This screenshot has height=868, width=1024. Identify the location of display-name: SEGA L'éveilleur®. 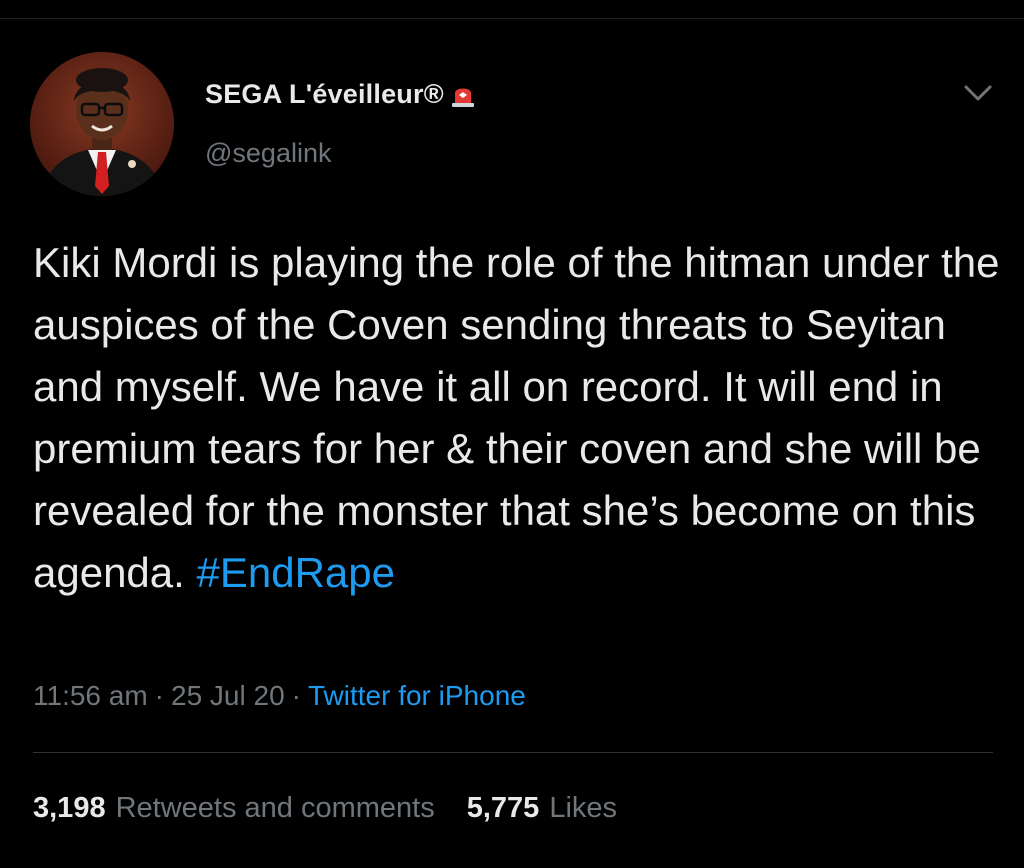
(324, 94).